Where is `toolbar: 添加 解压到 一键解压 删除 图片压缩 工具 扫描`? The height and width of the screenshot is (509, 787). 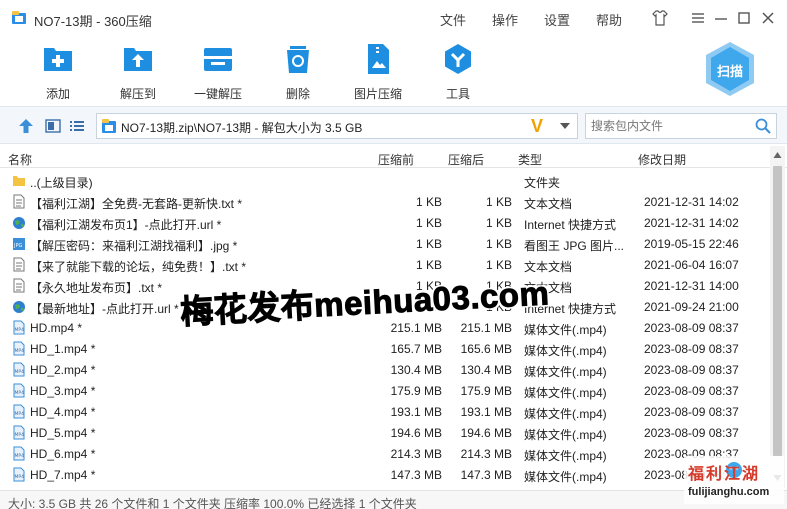 toolbar: 添加 解压到 一键解压 删除 图片压缩 工具 扫描 is located at coordinates (393, 70).